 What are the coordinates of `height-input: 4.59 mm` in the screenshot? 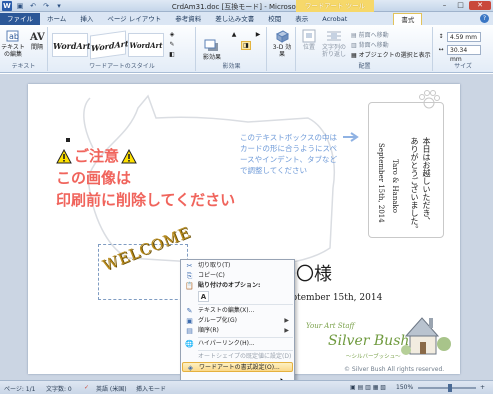 It's located at (464, 37).